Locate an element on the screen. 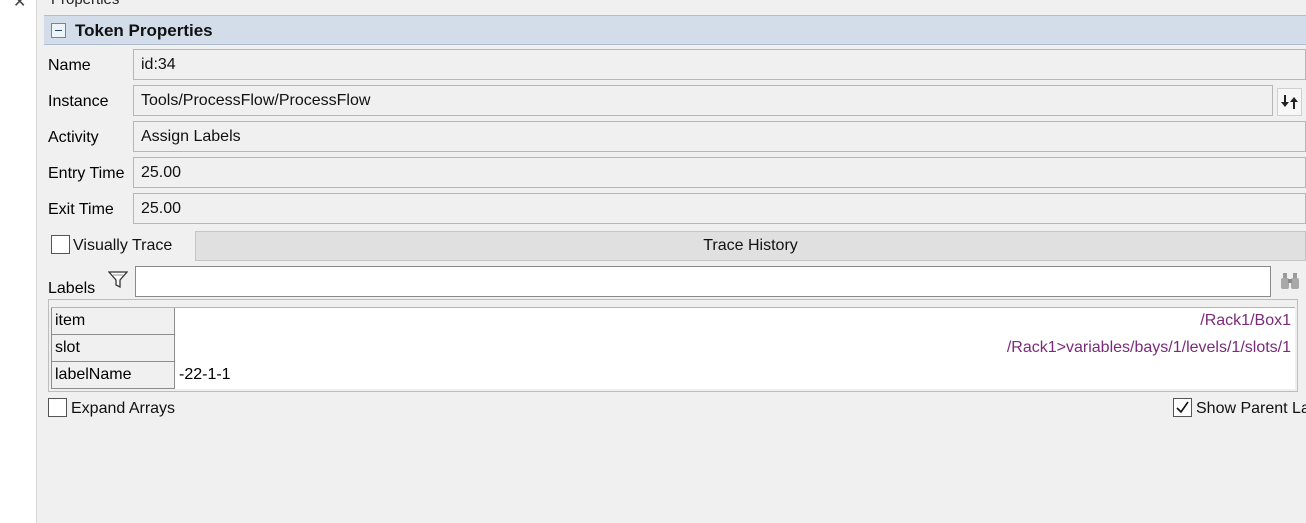 Image resolution: width=1306 pixels, height=523 pixels. visually-trace-checkbox is located at coordinates (60, 244).